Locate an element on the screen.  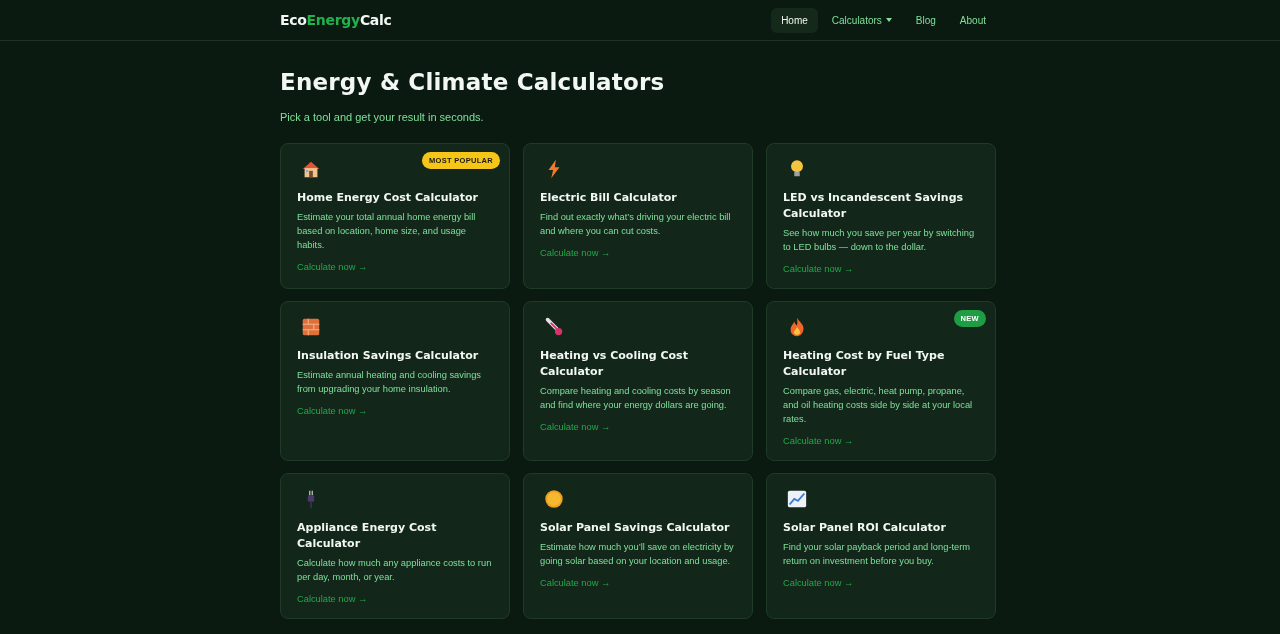
card-title: Solar Panel Savings Calculator is located at coordinates (635, 528).